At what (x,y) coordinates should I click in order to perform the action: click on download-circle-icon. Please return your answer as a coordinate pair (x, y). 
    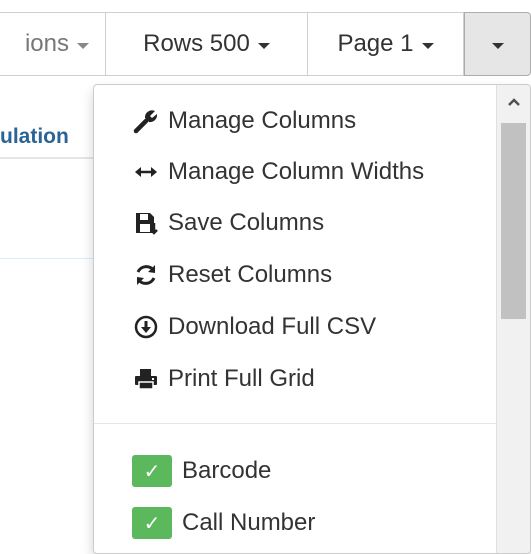
    Looking at the image, I should click on (146, 327).